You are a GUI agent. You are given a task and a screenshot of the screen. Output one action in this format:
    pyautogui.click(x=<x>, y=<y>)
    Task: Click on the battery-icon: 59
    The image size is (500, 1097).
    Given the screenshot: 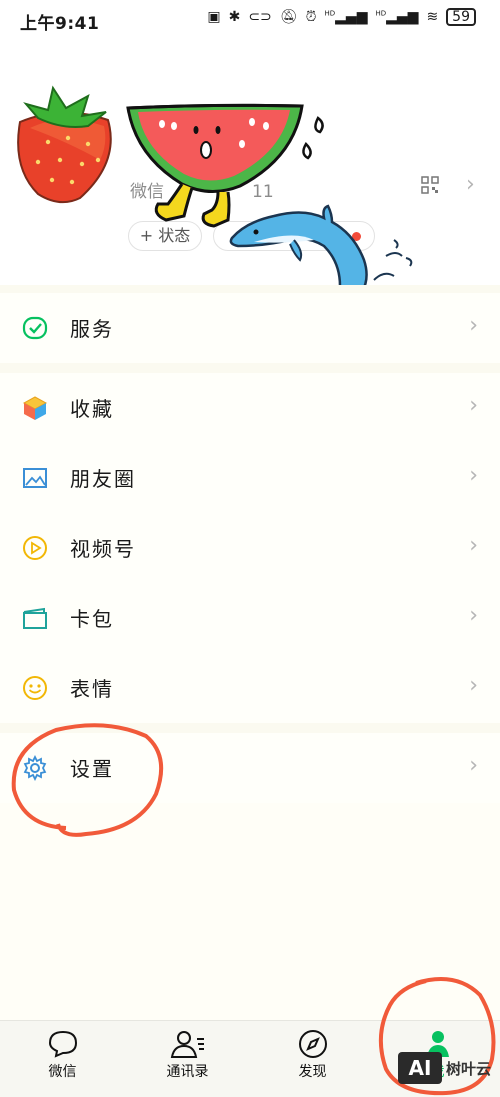 What is the action you would take?
    pyautogui.click(x=461, y=17)
    